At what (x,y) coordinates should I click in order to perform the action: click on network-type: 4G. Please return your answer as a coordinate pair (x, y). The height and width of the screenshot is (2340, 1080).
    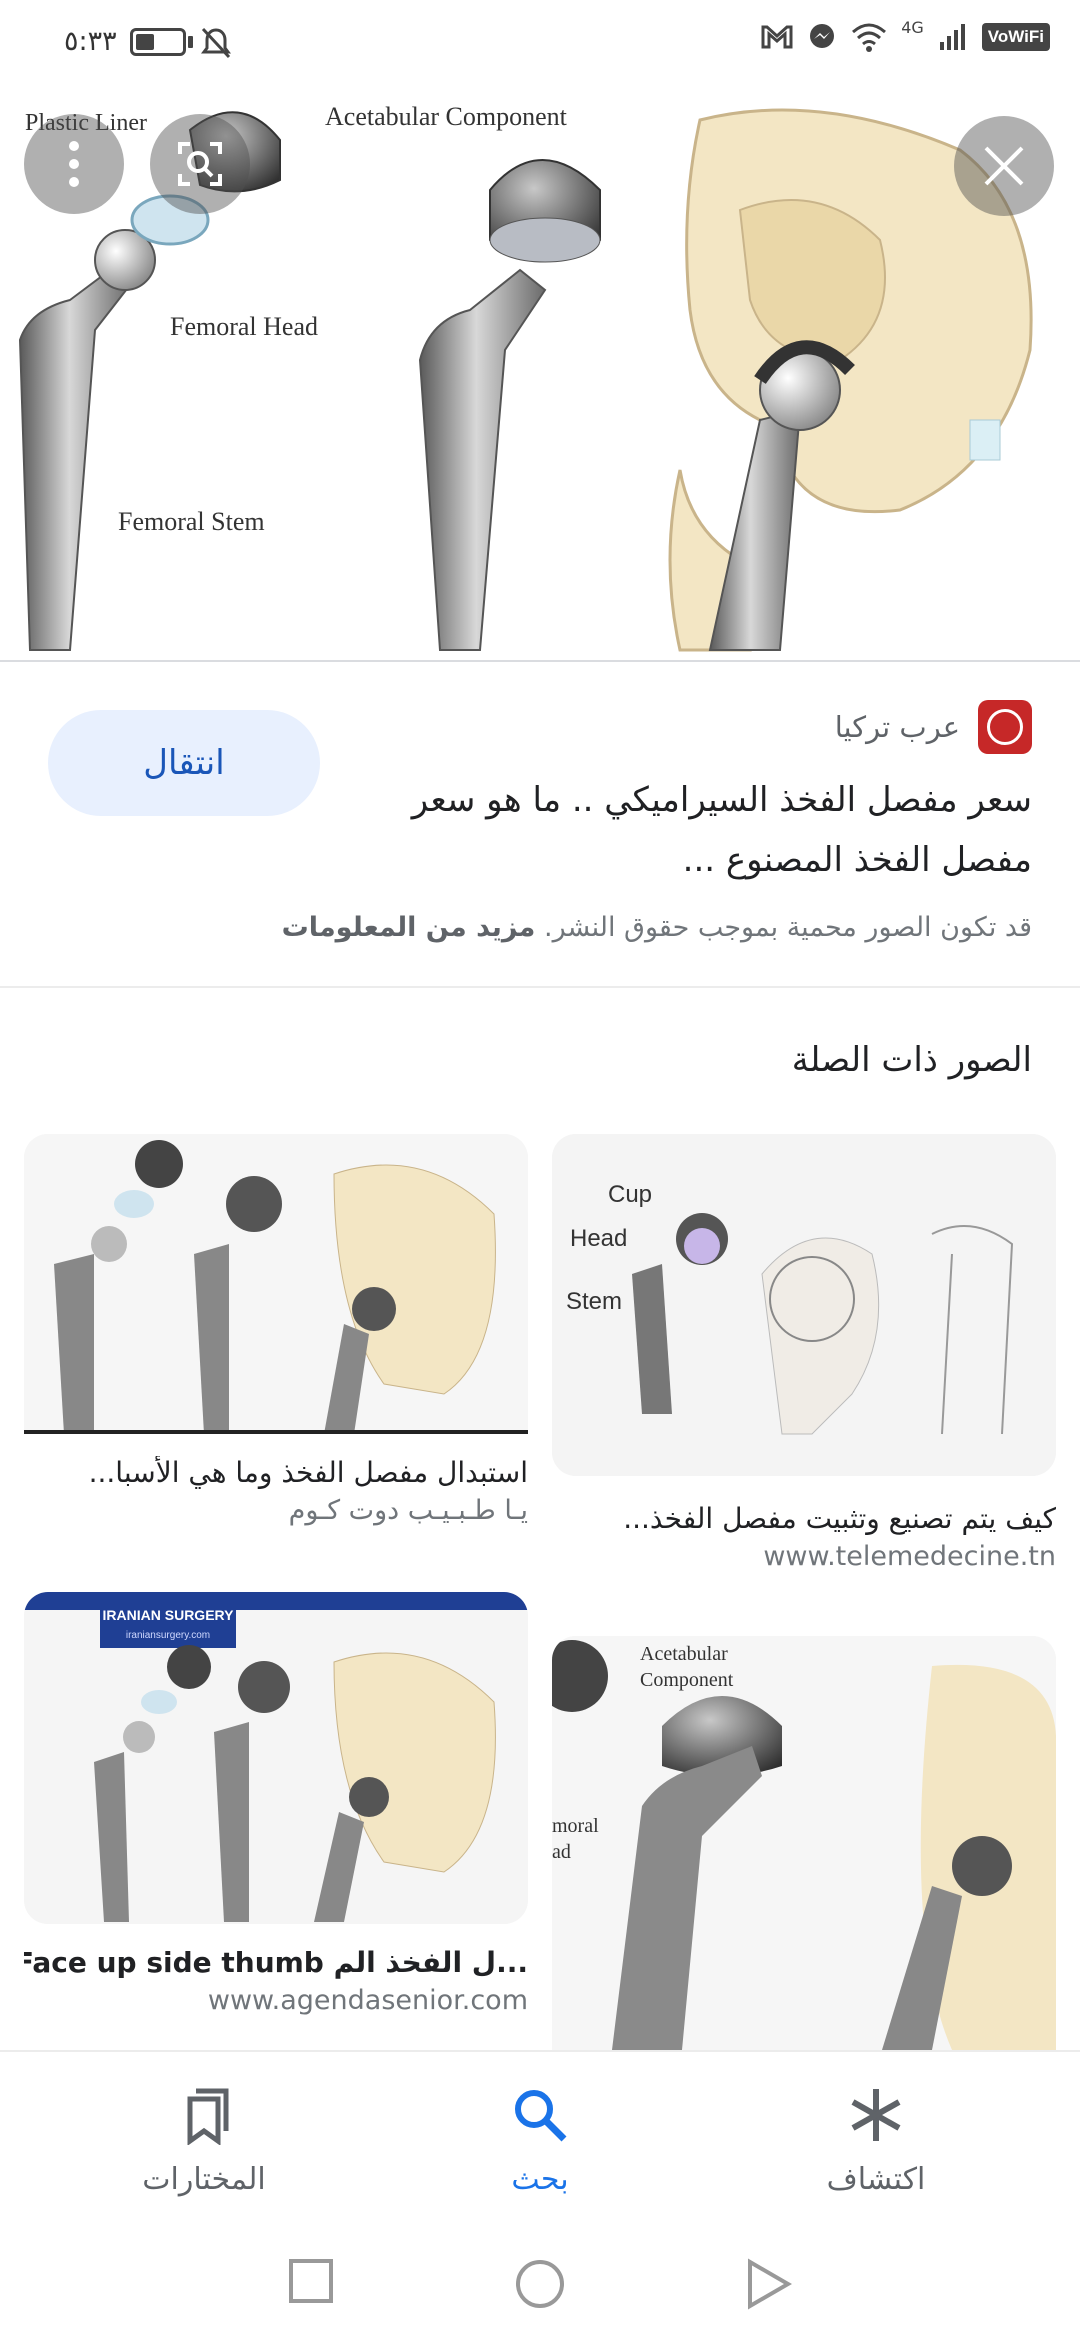
    Looking at the image, I should click on (912, 27).